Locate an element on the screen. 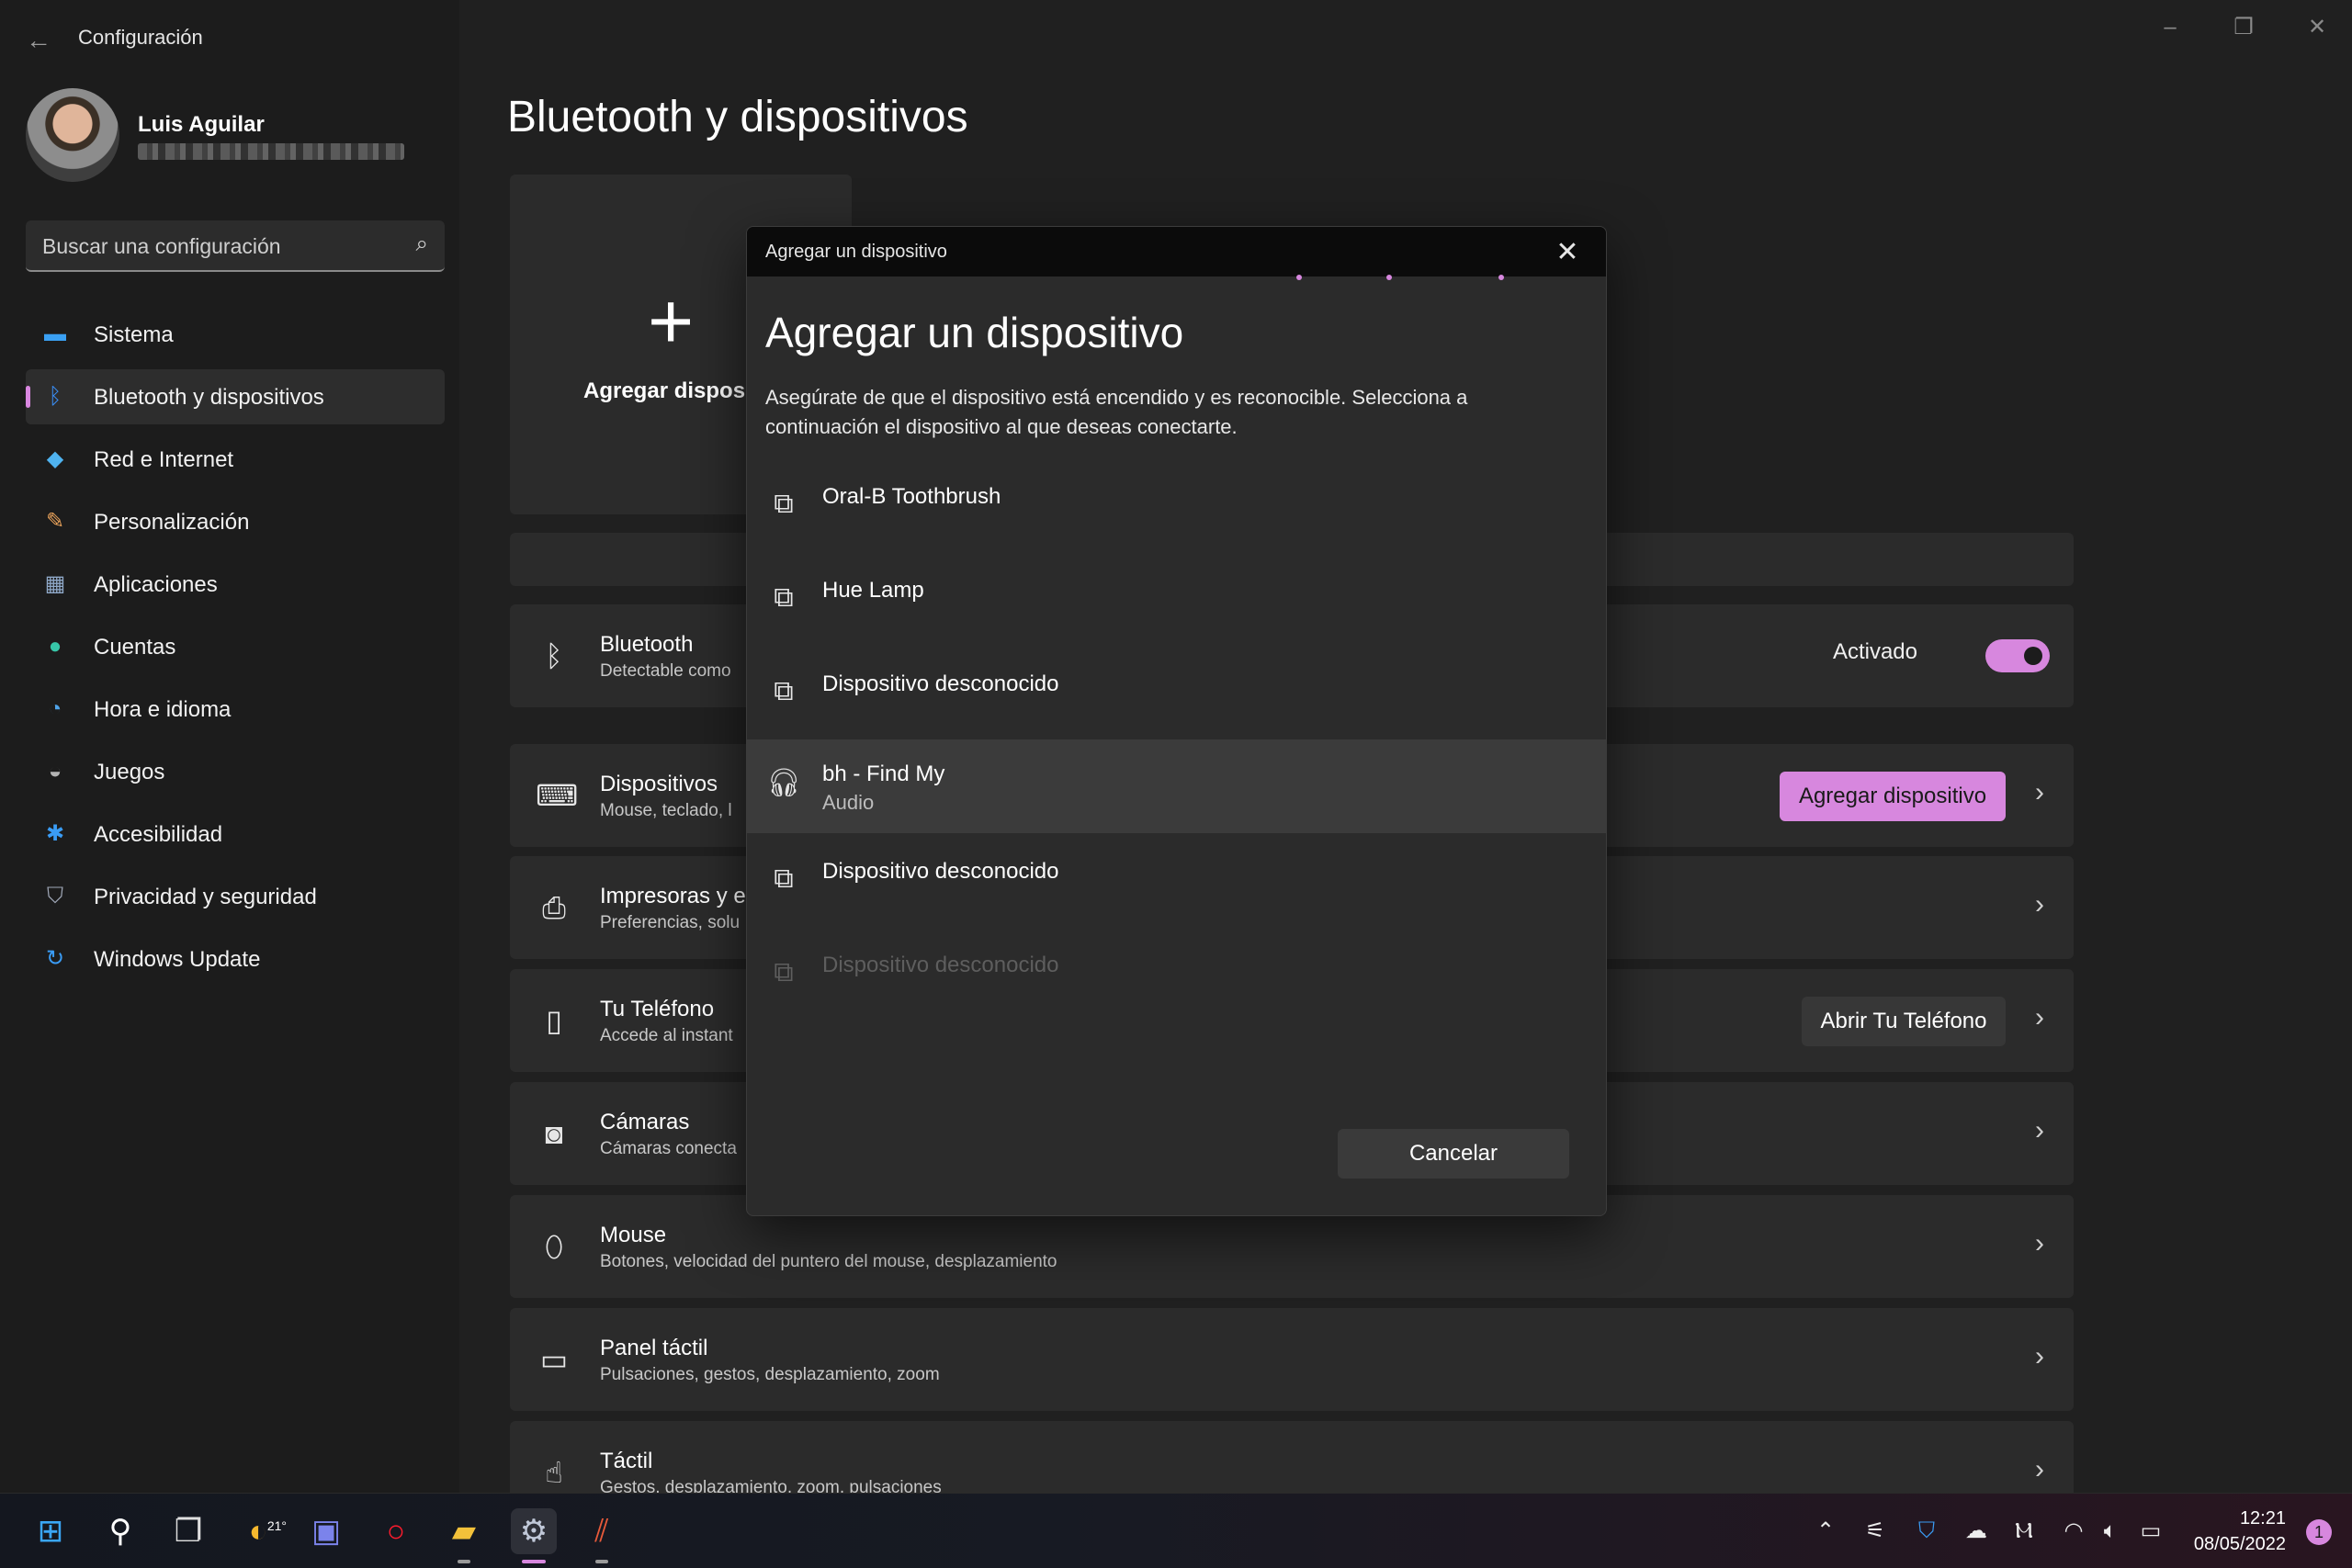 The height and width of the screenshot is (1568, 2352). app-tray-icon: Ⲙ is located at coordinates (2024, 1531).